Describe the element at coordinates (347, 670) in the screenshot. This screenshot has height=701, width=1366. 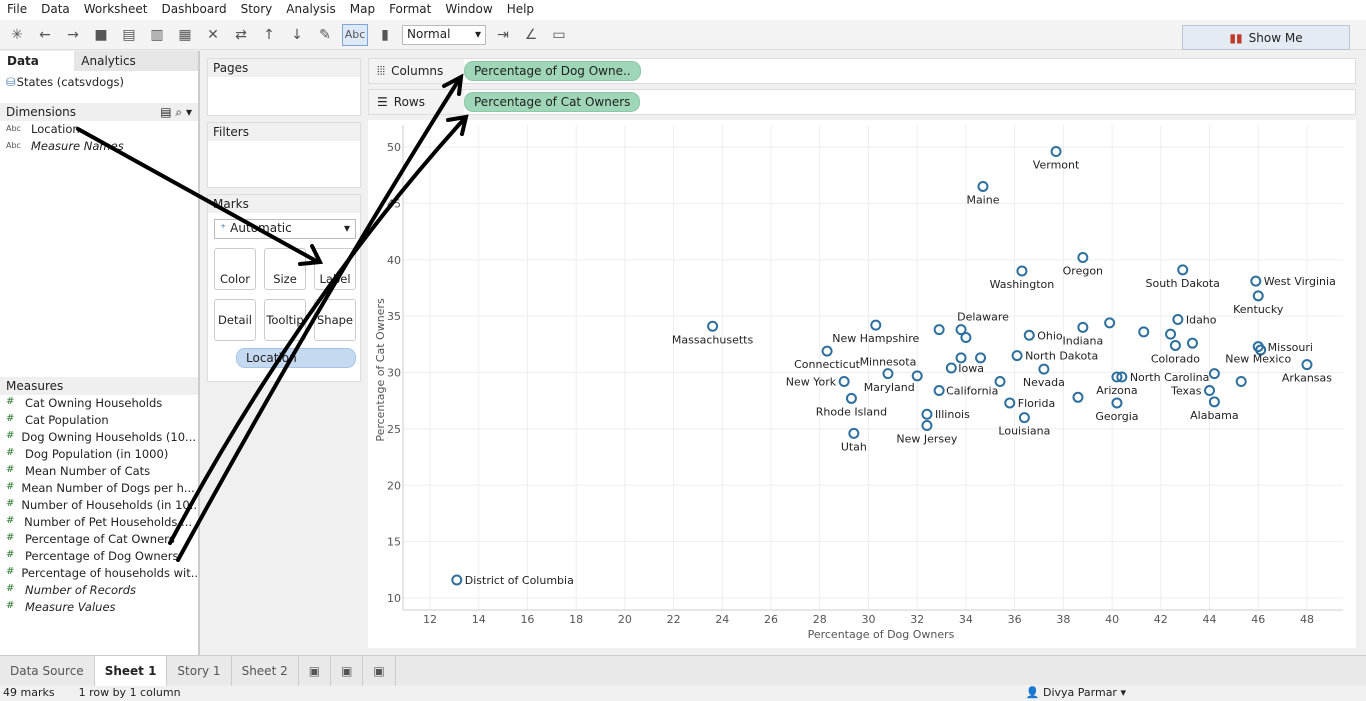
I see `new-dashboard-icon: ▣` at that location.